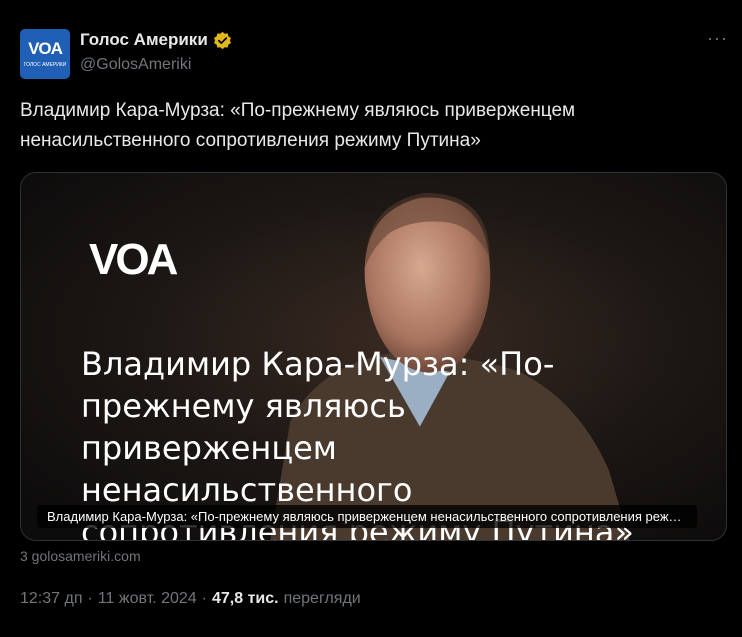 The width and height of the screenshot is (742, 637). Describe the element at coordinates (45, 65) in the screenshot. I see `avatar-subtitle: ГОЛОС АМЕРИКИ` at that location.